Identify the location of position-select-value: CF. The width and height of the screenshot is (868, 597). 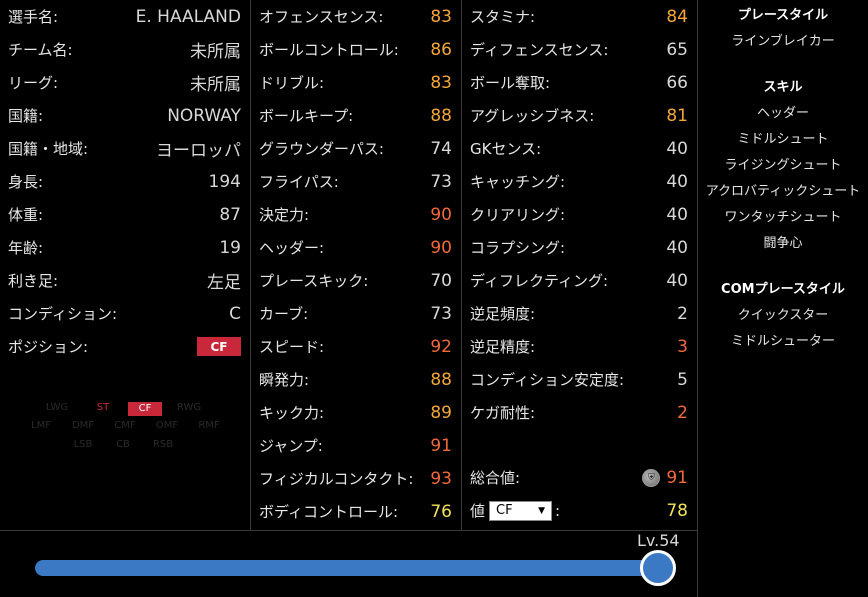
(504, 510).